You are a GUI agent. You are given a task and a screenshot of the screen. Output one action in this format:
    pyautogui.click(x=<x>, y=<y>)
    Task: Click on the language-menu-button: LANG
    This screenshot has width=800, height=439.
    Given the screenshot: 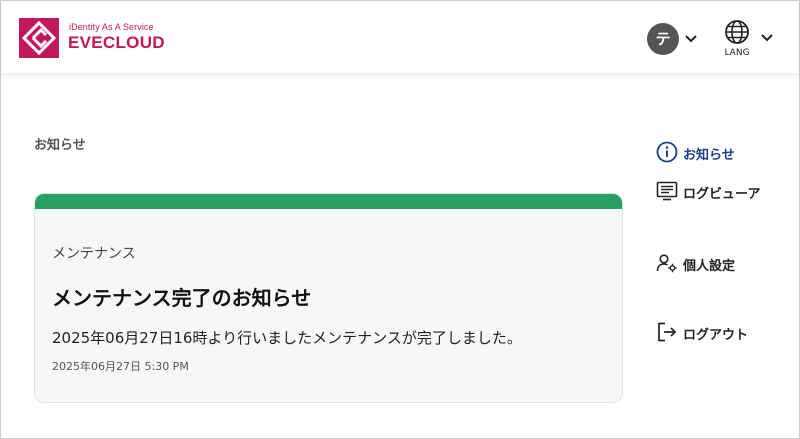 What is the action you would take?
    pyautogui.click(x=749, y=40)
    